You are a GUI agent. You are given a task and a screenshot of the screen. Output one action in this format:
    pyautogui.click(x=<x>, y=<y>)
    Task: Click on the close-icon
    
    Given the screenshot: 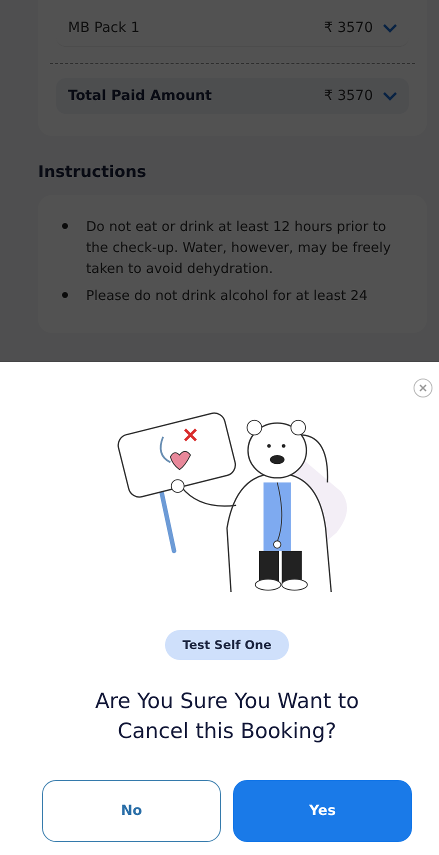 What is the action you would take?
    pyautogui.click(x=423, y=388)
    